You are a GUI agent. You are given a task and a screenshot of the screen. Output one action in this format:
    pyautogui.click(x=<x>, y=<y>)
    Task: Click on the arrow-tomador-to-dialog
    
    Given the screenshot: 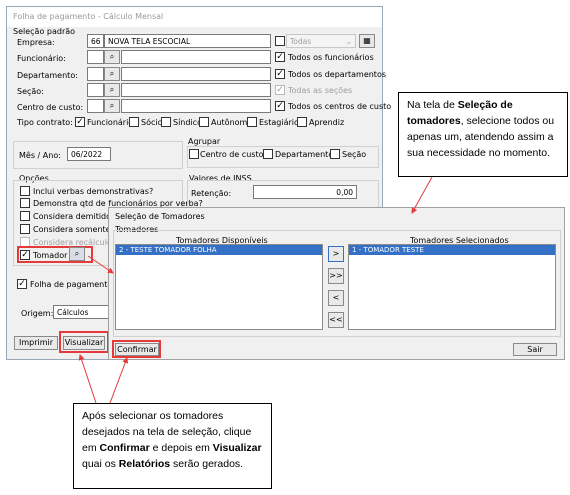 What is the action you would take?
    pyautogui.click(x=100, y=264)
    